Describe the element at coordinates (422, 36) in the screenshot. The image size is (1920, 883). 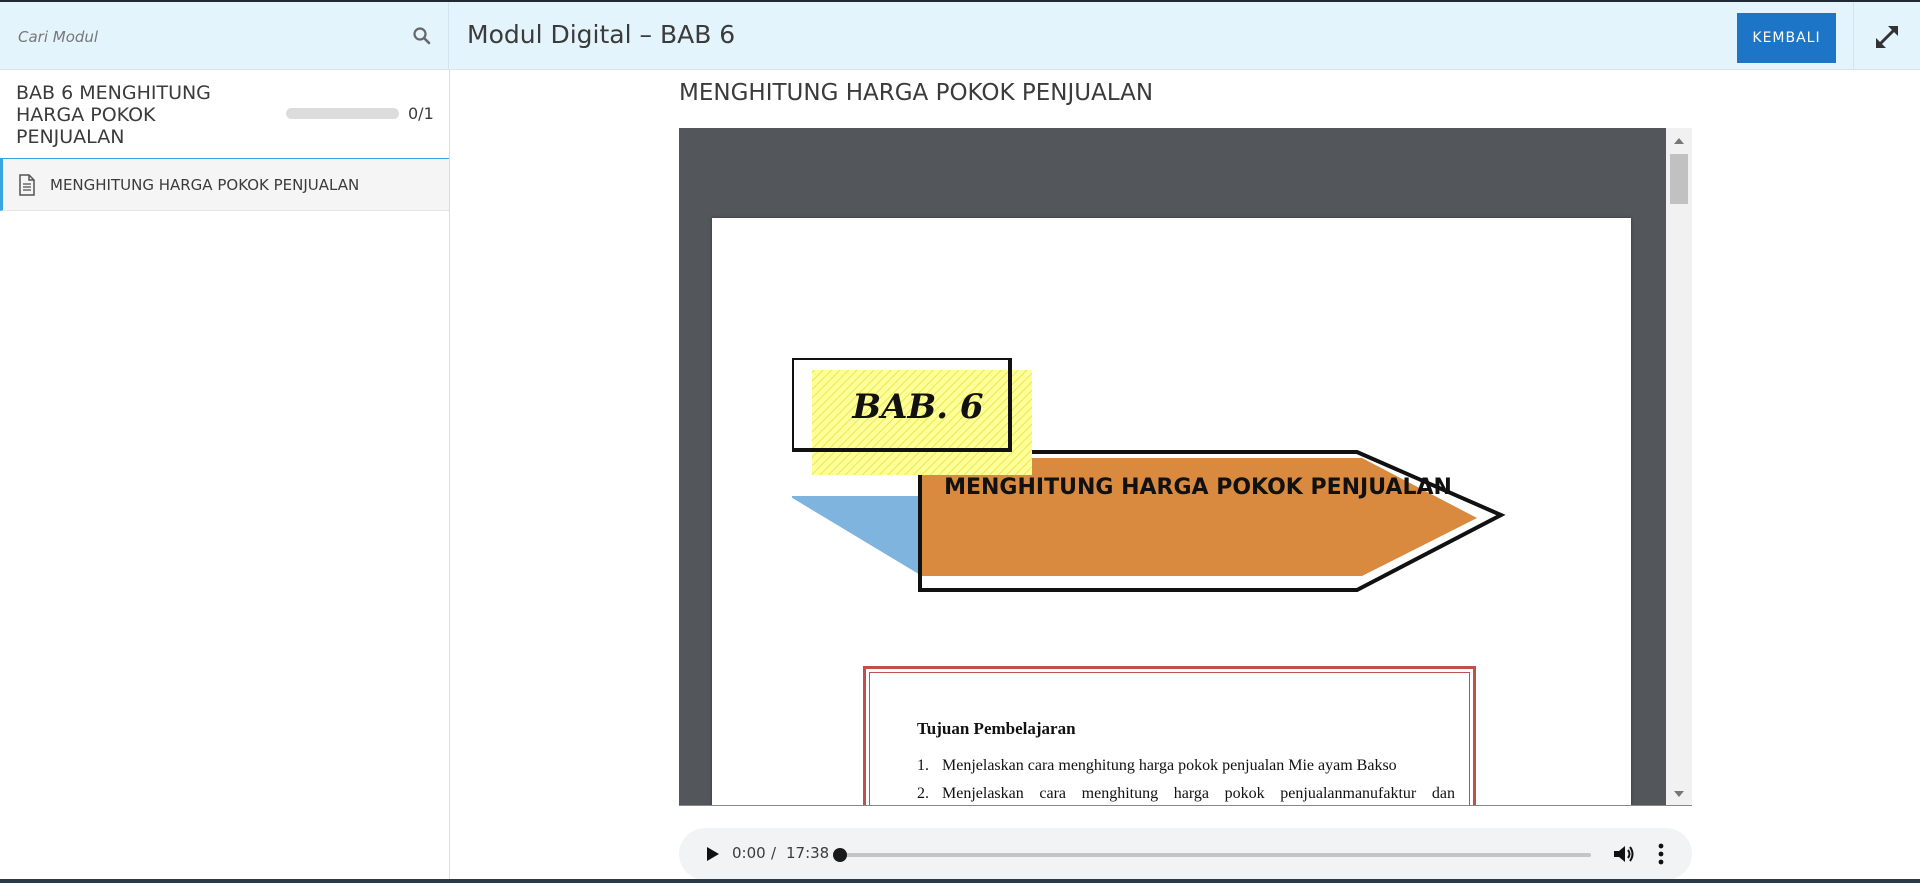
I see `search-icon` at that location.